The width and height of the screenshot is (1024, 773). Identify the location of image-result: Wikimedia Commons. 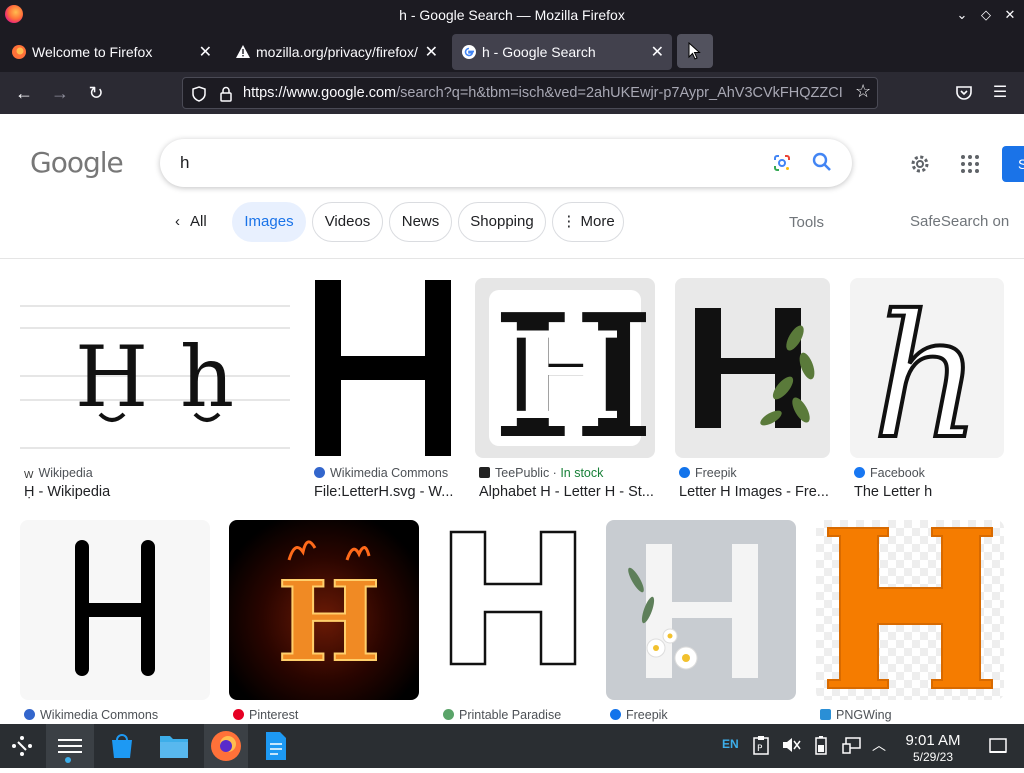
(115, 621).